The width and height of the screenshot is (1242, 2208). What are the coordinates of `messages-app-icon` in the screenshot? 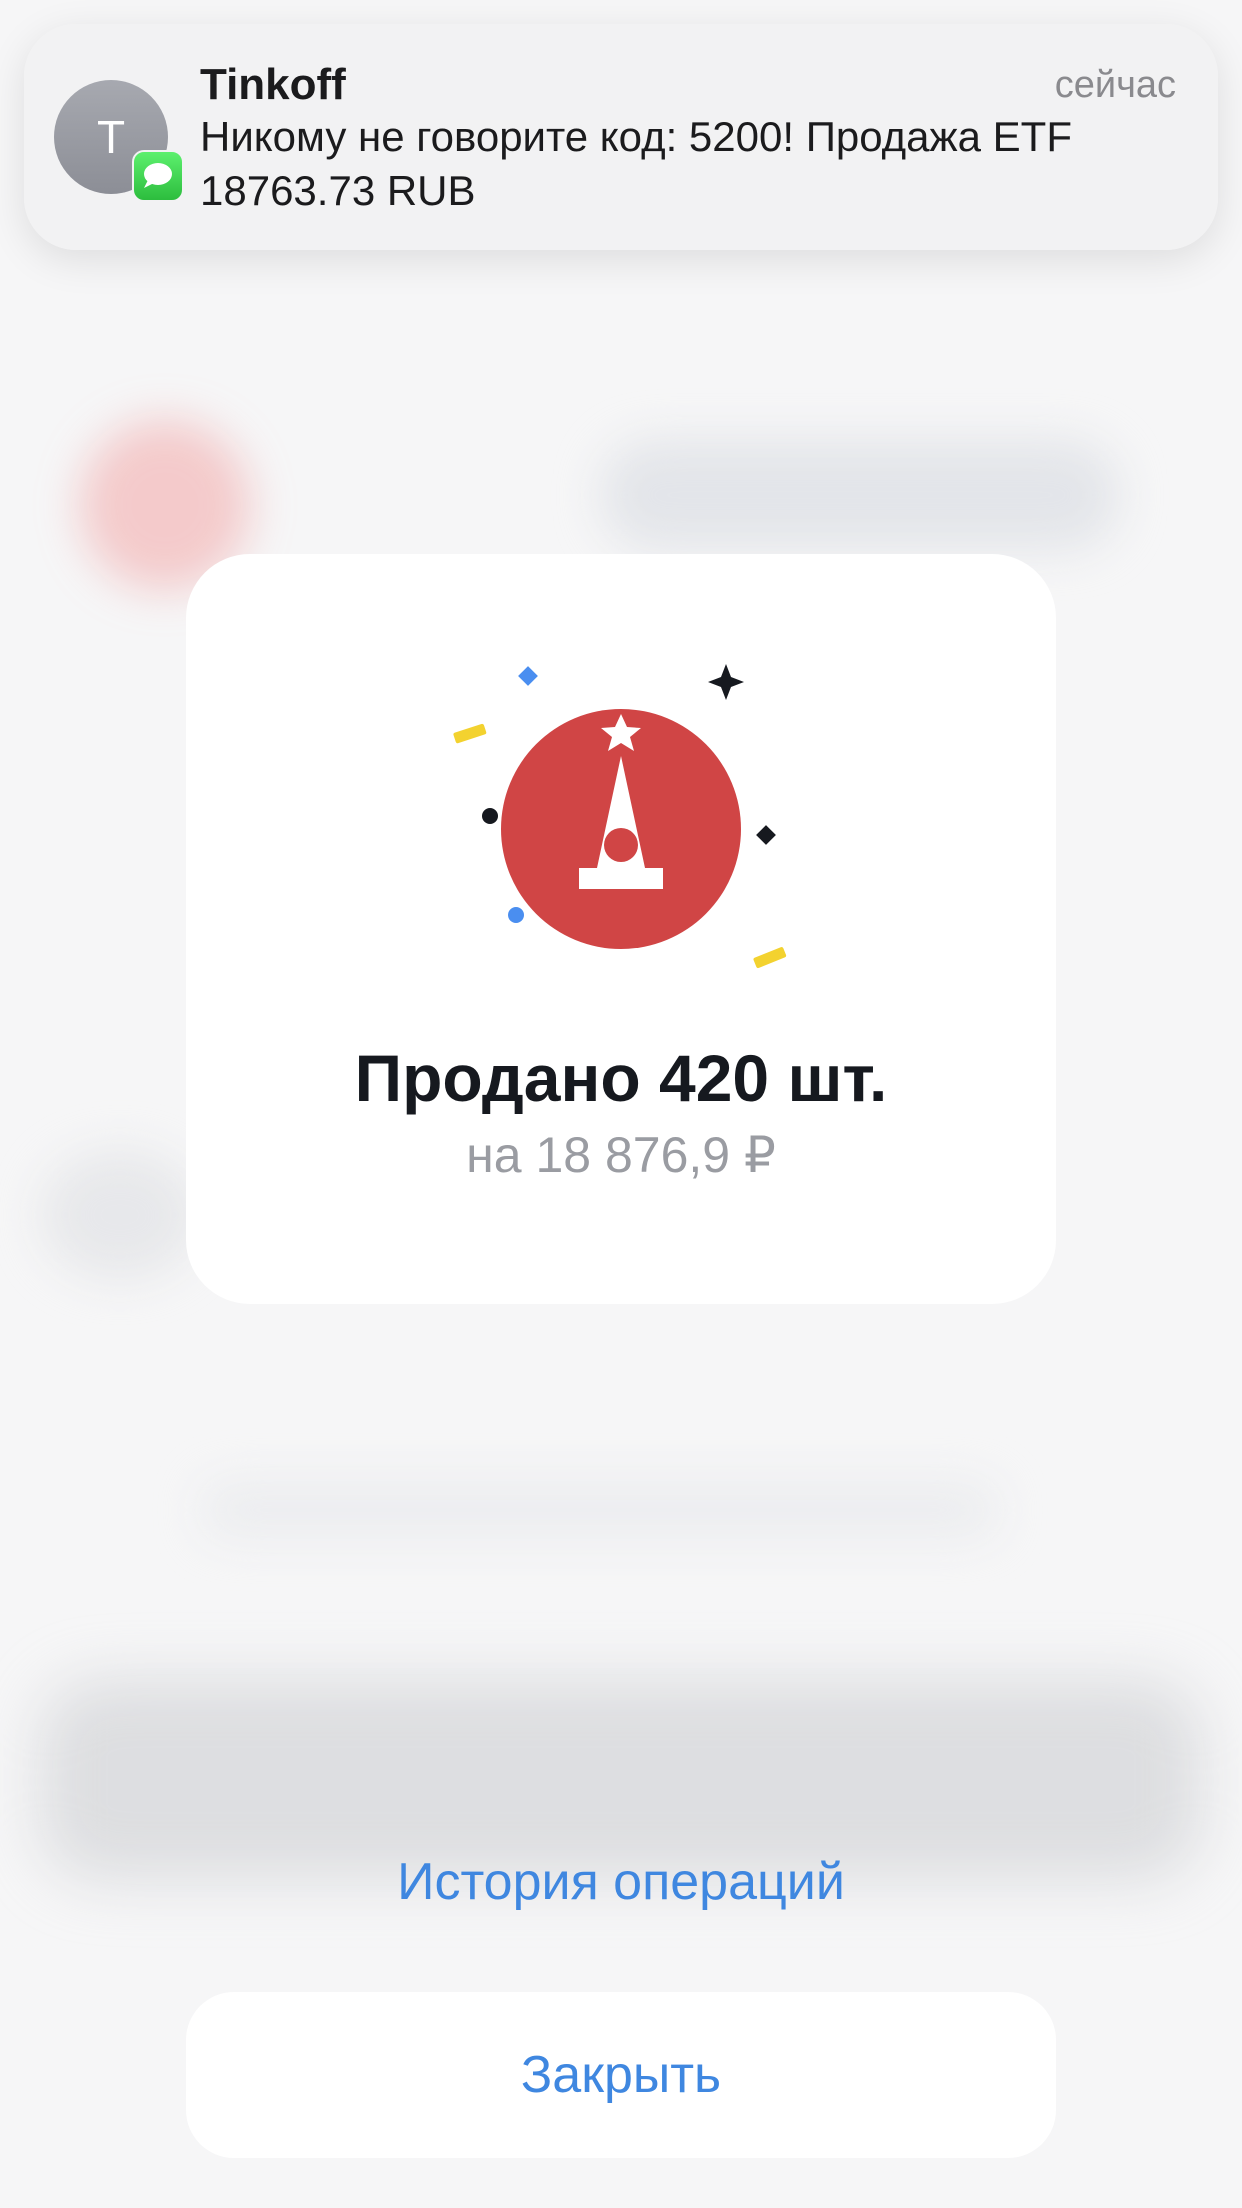 It's located at (158, 176).